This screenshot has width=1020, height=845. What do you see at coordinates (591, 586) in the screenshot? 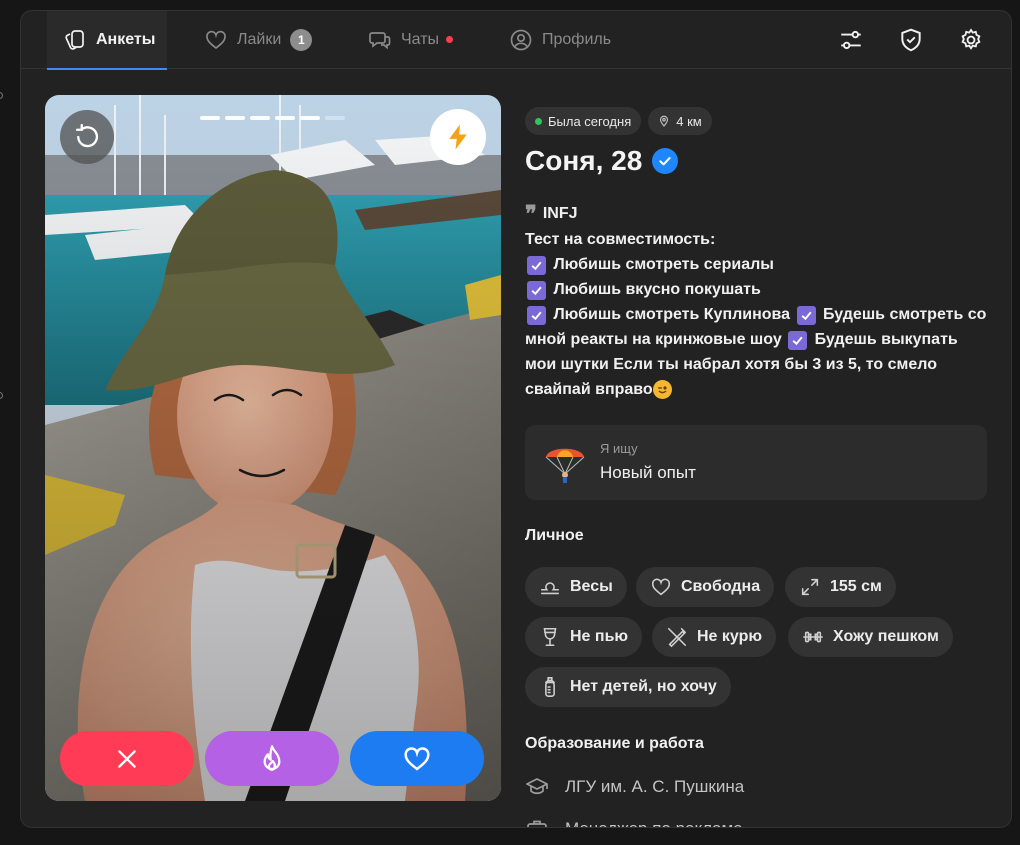
I see `tag-label: Весы` at bounding box center [591, 586].